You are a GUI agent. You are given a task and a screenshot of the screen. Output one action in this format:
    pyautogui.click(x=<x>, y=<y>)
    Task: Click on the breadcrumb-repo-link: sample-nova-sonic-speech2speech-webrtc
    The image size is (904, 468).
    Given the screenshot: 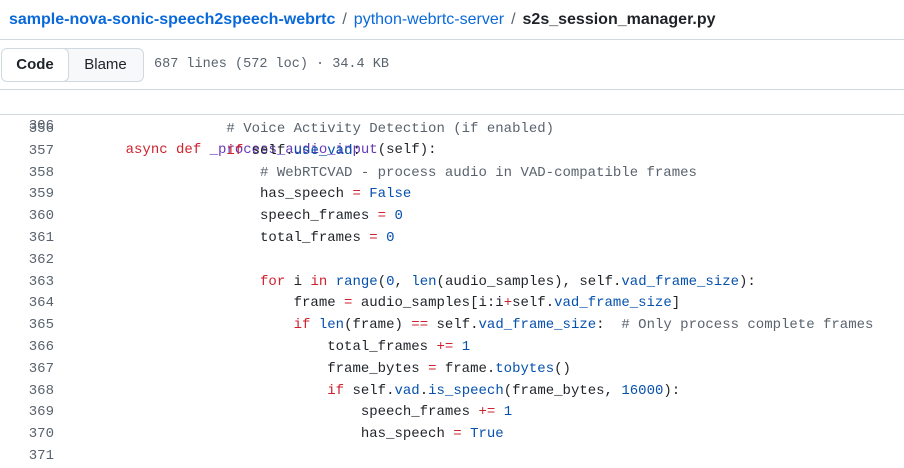 What is the action you would take?
    pyautogui.click(x=172, y=20)
    